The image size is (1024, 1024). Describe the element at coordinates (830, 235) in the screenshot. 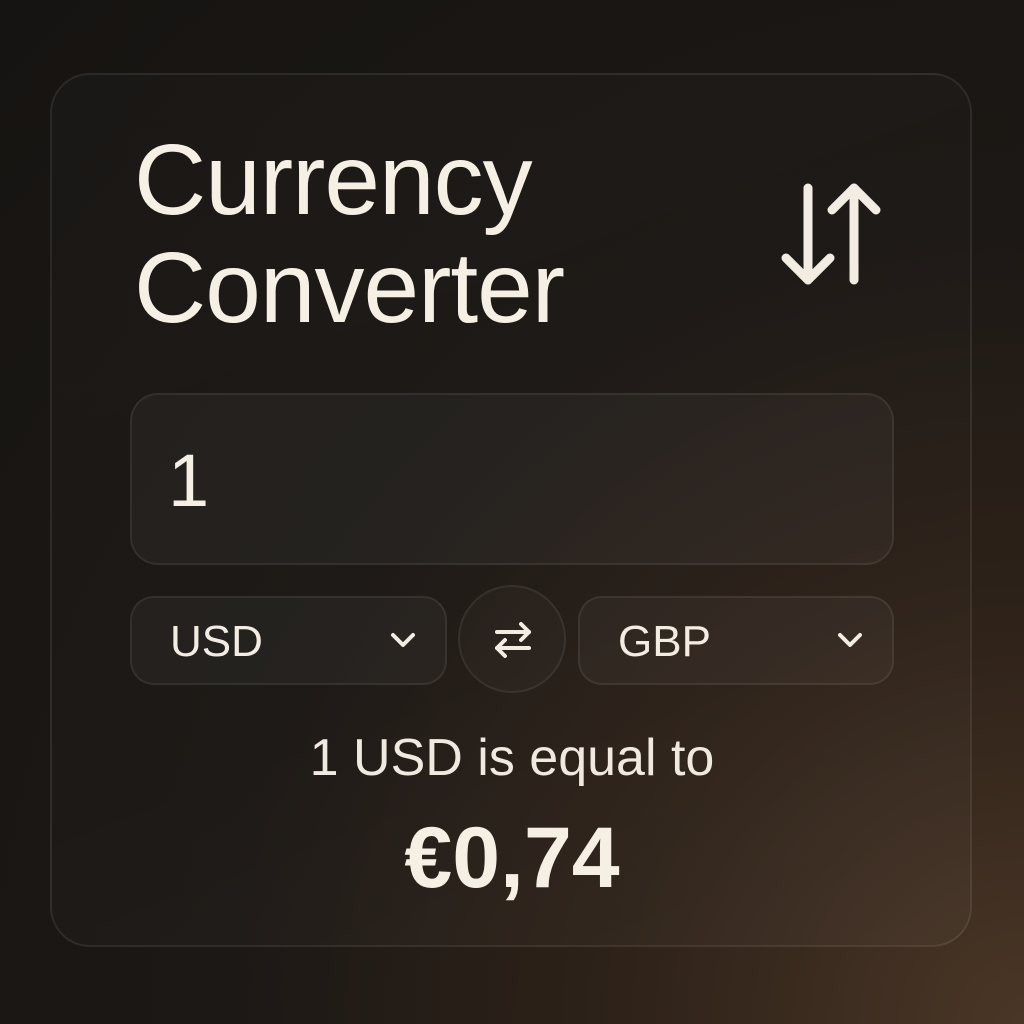

I see `sort-arrows-icon` at that location.